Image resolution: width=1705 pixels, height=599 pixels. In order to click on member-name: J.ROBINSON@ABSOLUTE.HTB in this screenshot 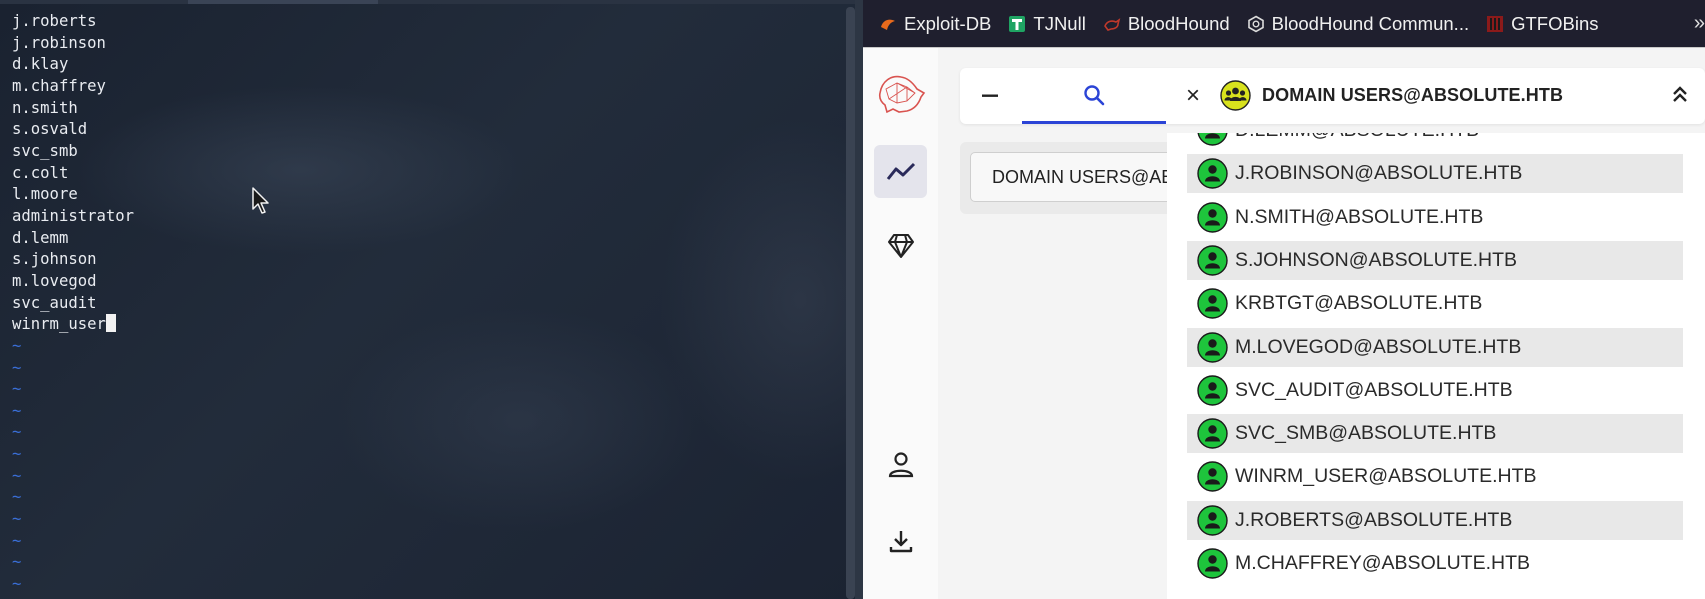, I will do `click(1379, 173)`.